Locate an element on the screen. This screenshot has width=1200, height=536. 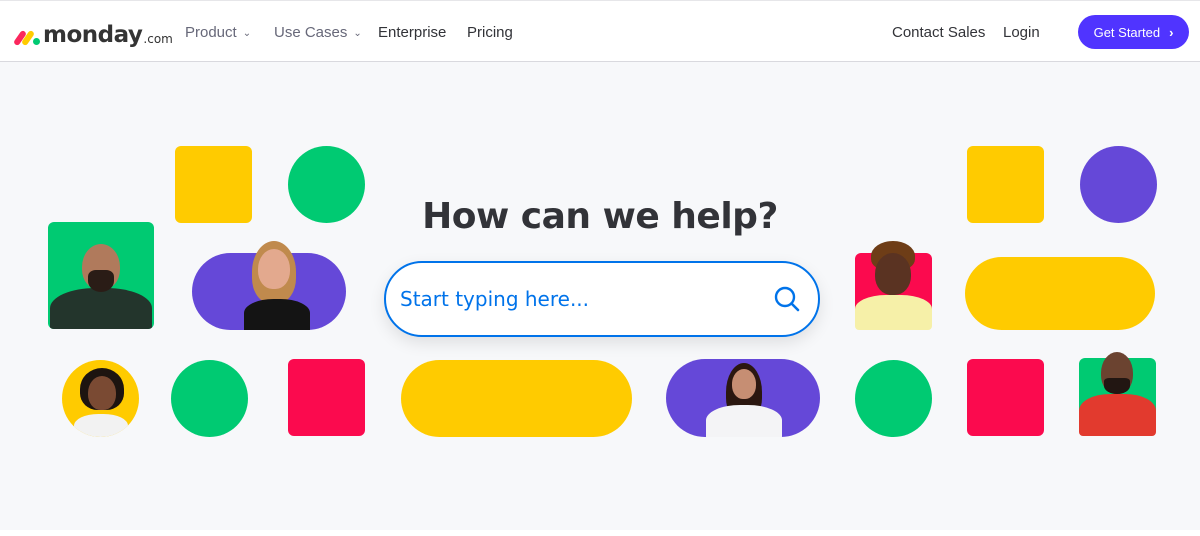
get-started-label: Get Started is located at coordinates (1127, 32).